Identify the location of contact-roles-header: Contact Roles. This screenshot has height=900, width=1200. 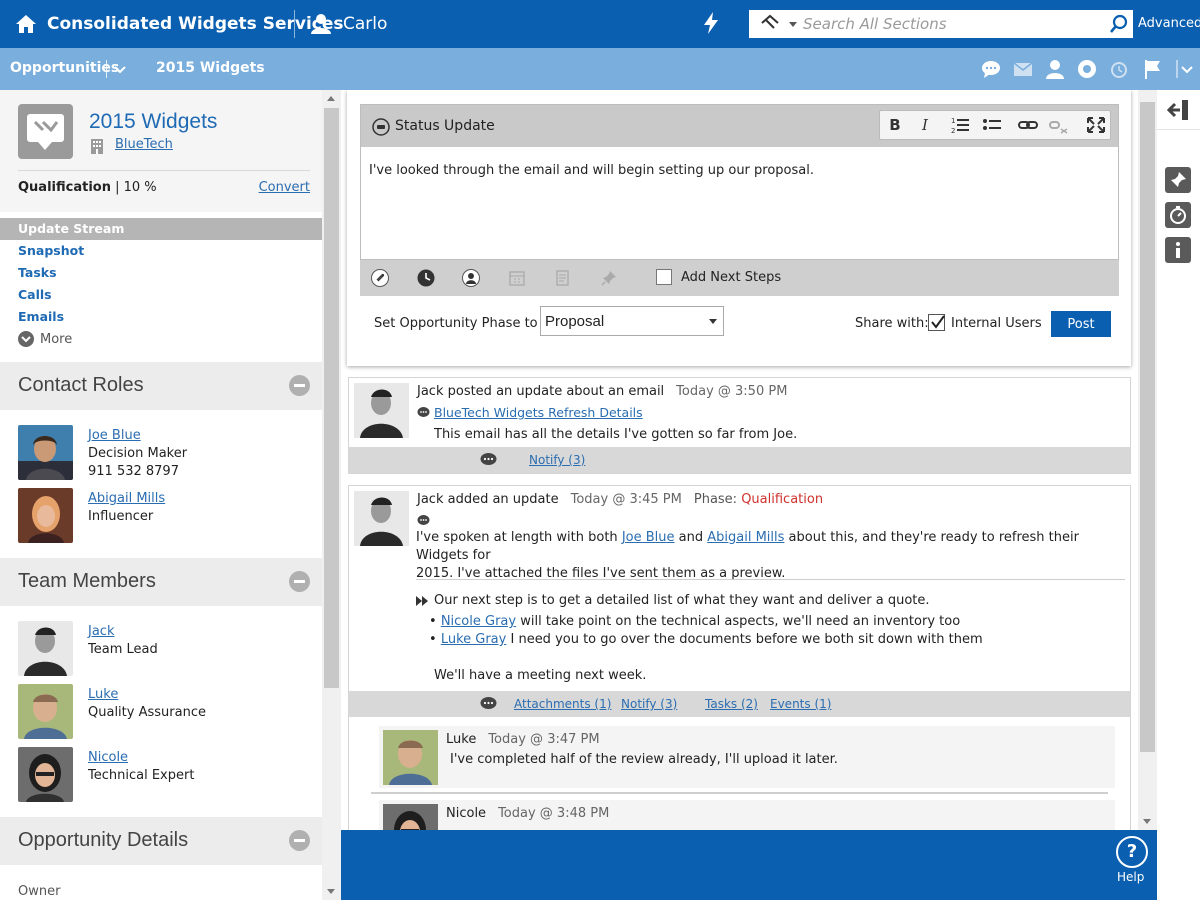
(161, 386).